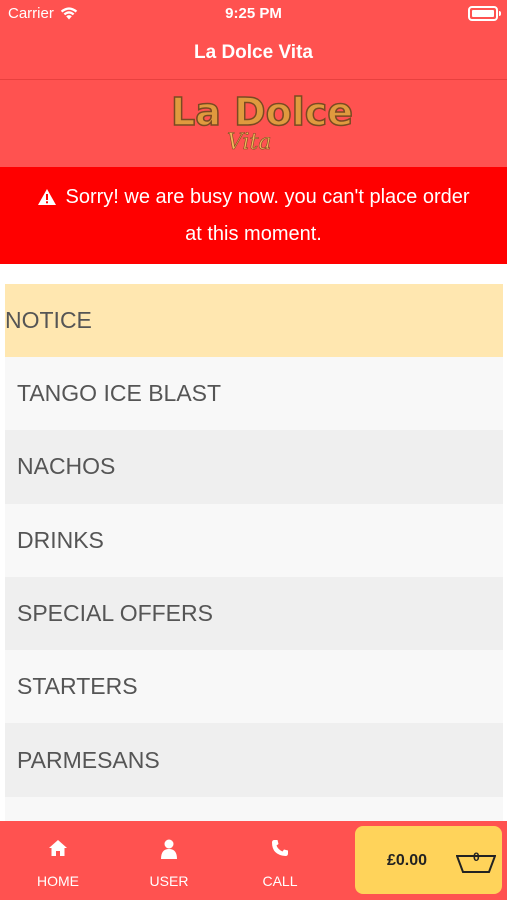 This screenshot has width=507, height=900. I want to click on phone-icon, so click(280, 848).